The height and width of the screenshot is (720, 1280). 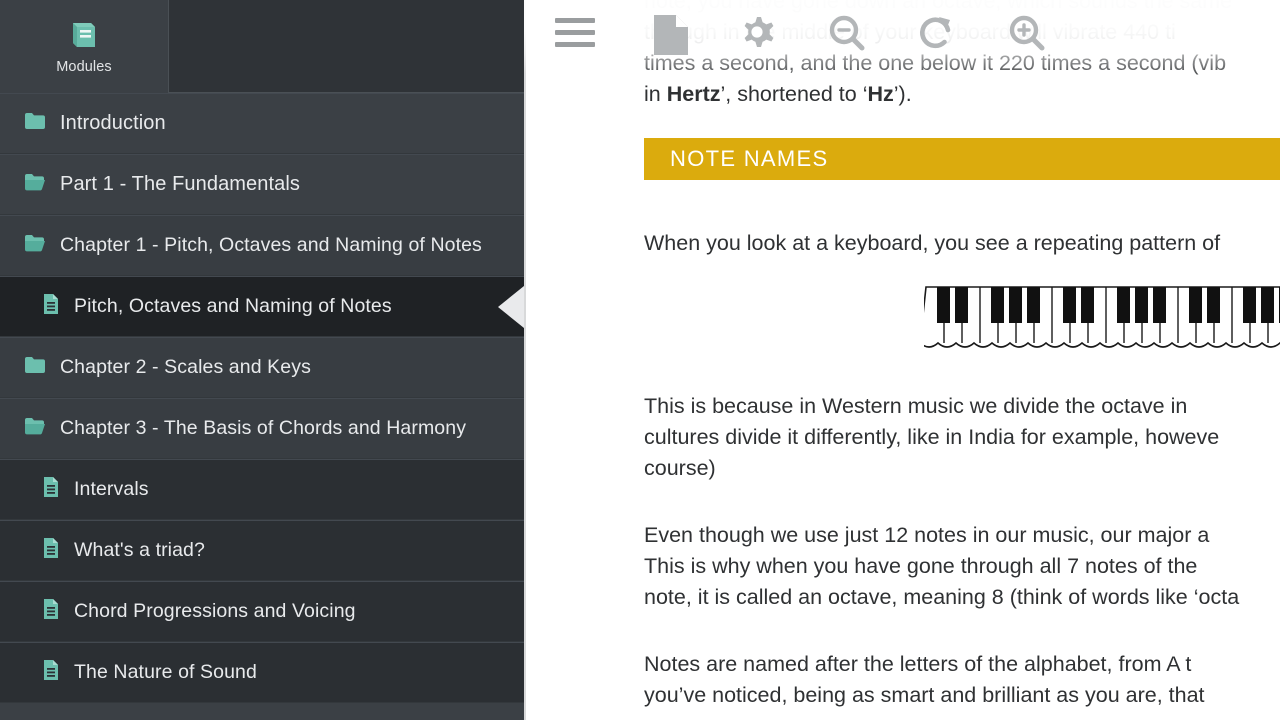 I want to click on piano-keyboard-diagram, so click(x=1099, y=320).